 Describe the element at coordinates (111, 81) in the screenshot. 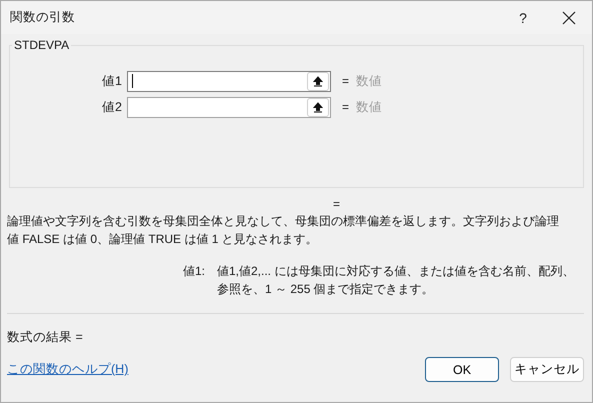

I see `argument-label: 値1` at that location.